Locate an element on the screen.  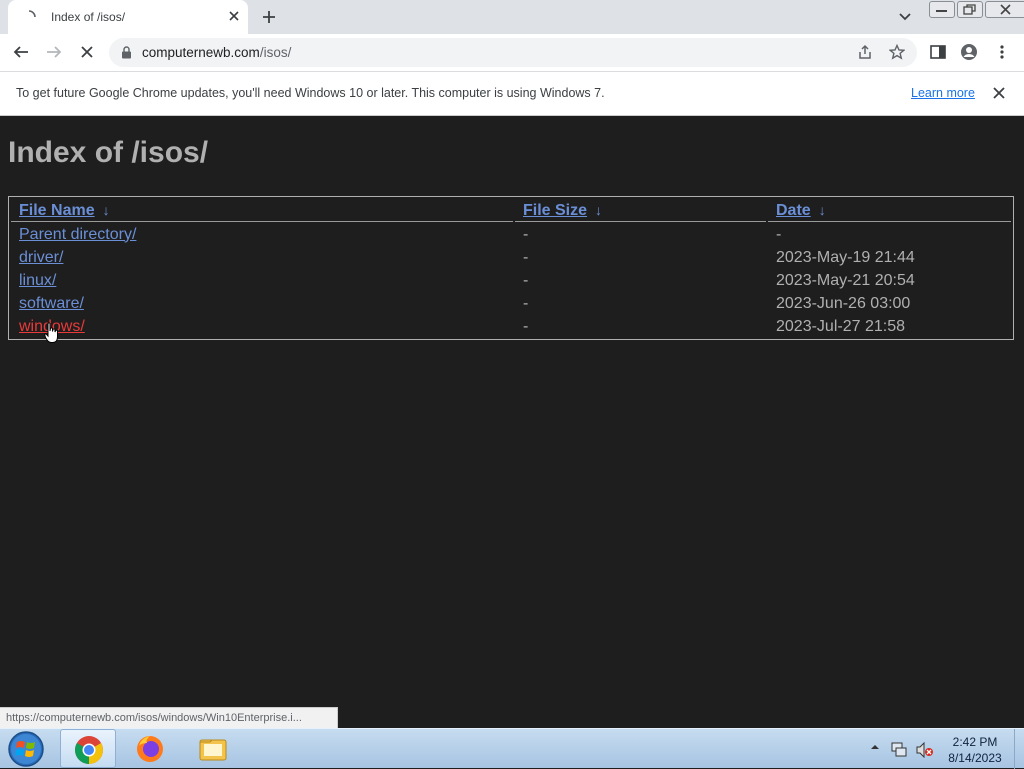
header-file-size: File Size ↓ is located at coordinates (640, 210).